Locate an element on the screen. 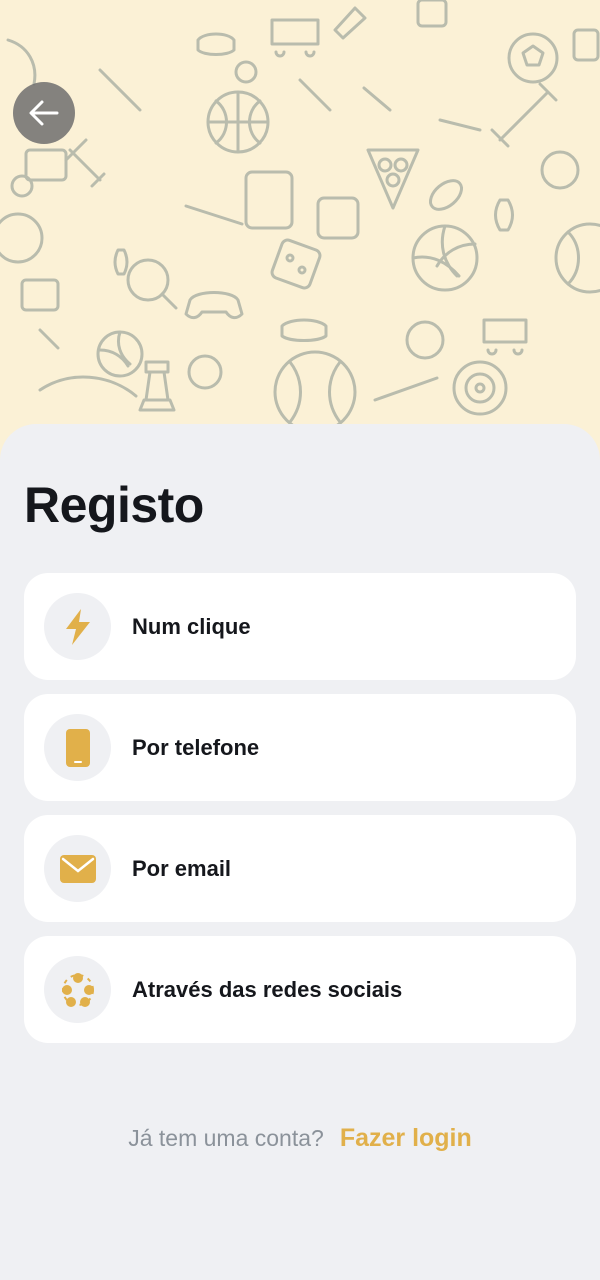 The image size is (600, 1280). envelope-icon is located at coordinates (77, 868).